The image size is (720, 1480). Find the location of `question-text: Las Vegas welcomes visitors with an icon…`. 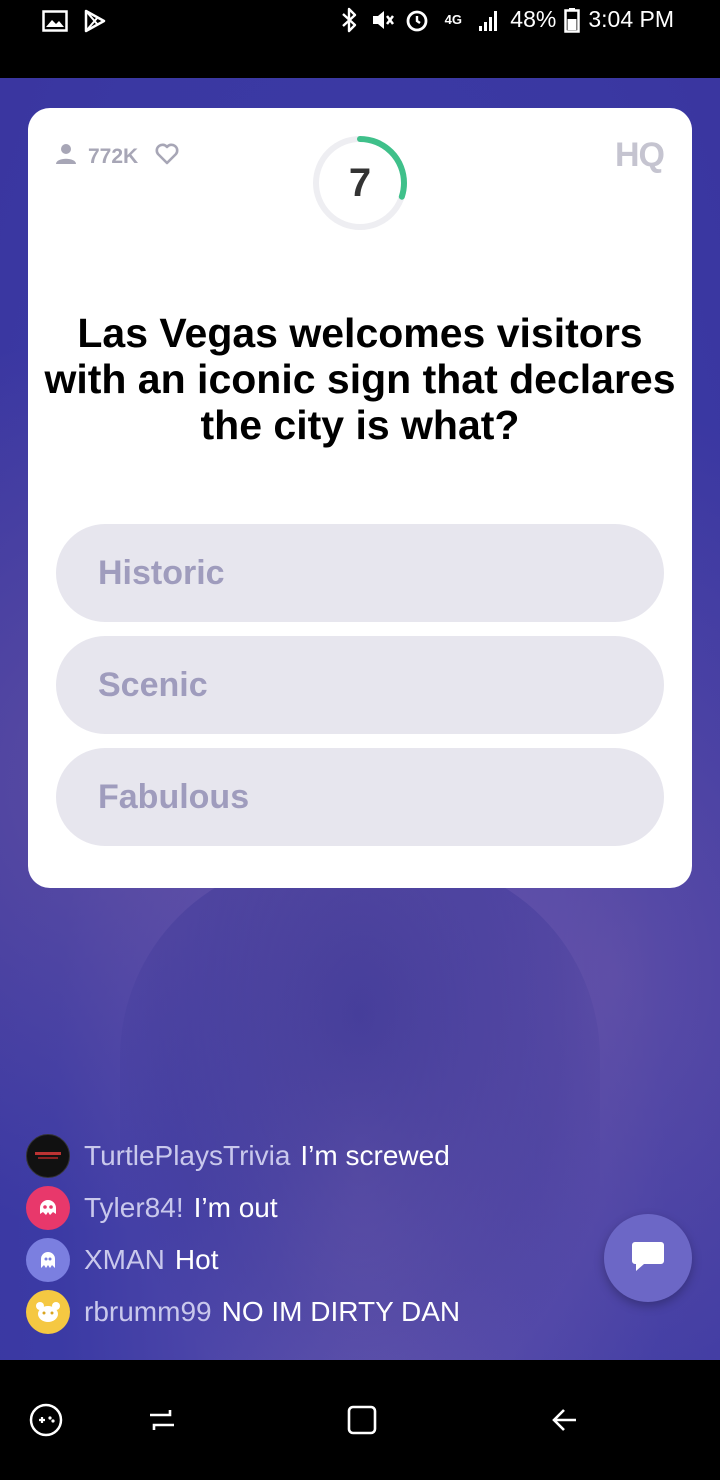

question-text: Las Vegas welcomes visitors with an icon… is located at coordinates (360, 379).